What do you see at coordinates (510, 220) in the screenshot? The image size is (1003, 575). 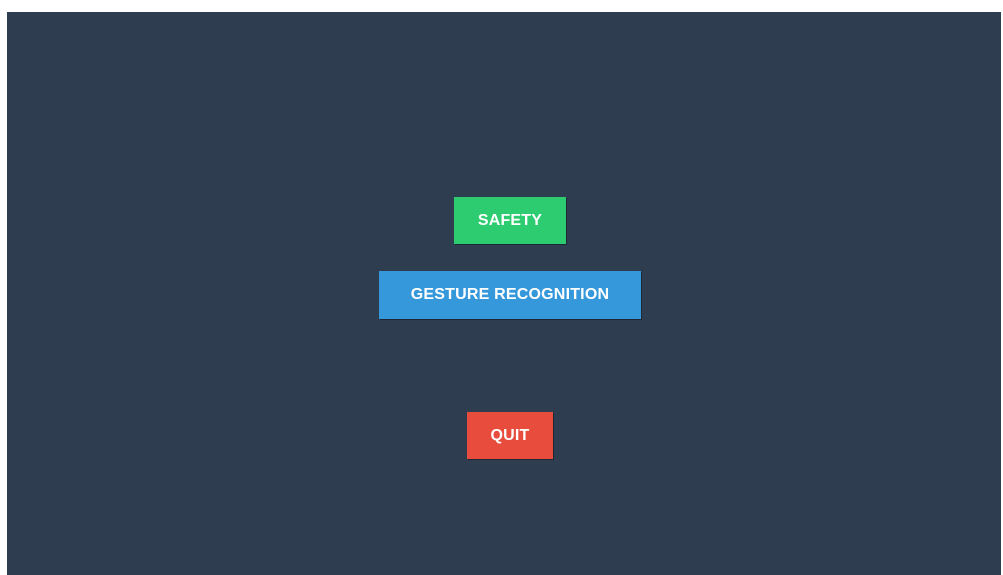 I see `safety-button: SAFETY` at bounding box center [510, 220].